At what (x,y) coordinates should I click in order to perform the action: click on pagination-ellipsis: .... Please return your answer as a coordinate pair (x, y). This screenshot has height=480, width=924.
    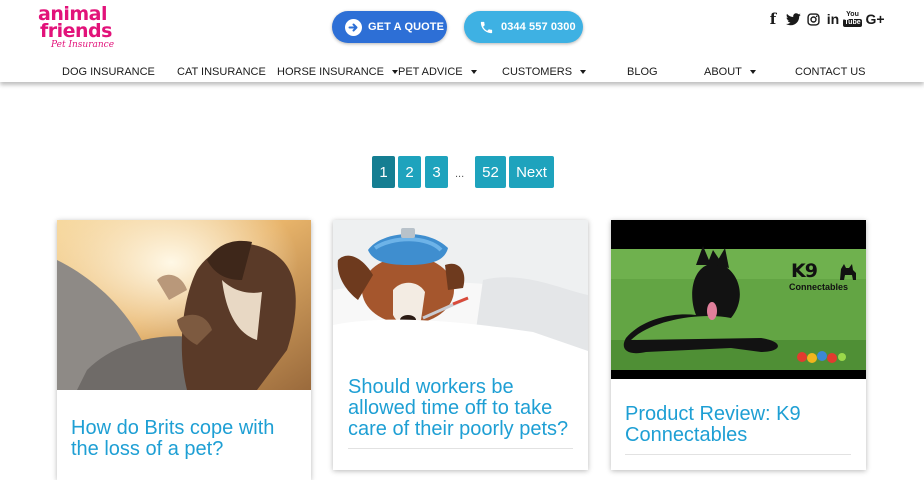
    Looking at the image, I should click on (460, 174).